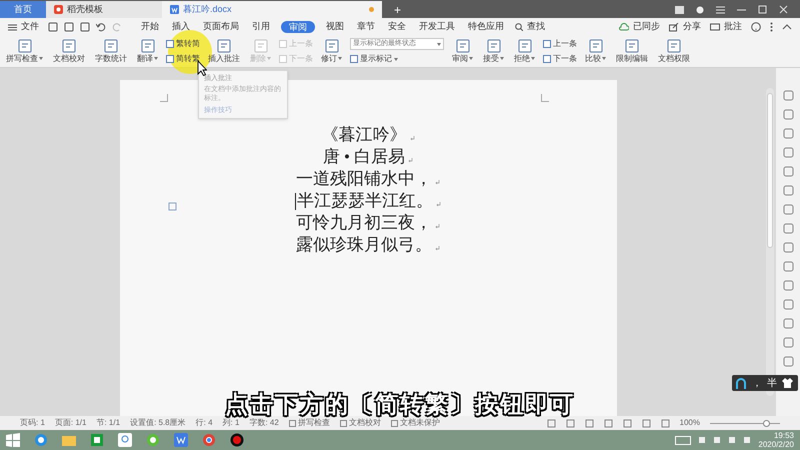 Image resolution: width=800 pixels, height=450 pixels. Describe the element at coordinates (365, 201) in the screenshot. I see `document-text-line: 半江瑟瑟半江红。` at that location.